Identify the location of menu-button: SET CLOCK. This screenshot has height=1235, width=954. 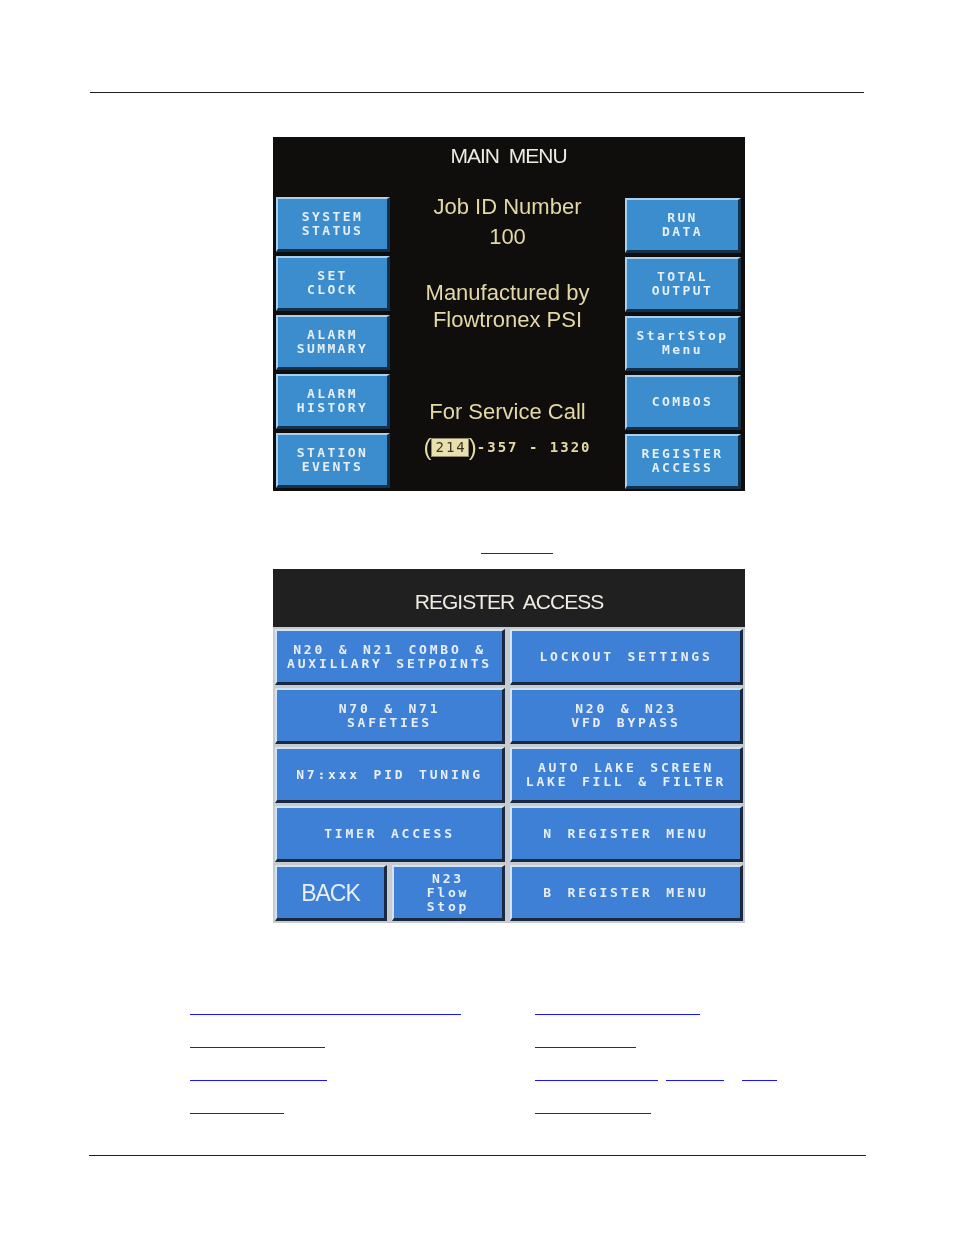
(333, 283).